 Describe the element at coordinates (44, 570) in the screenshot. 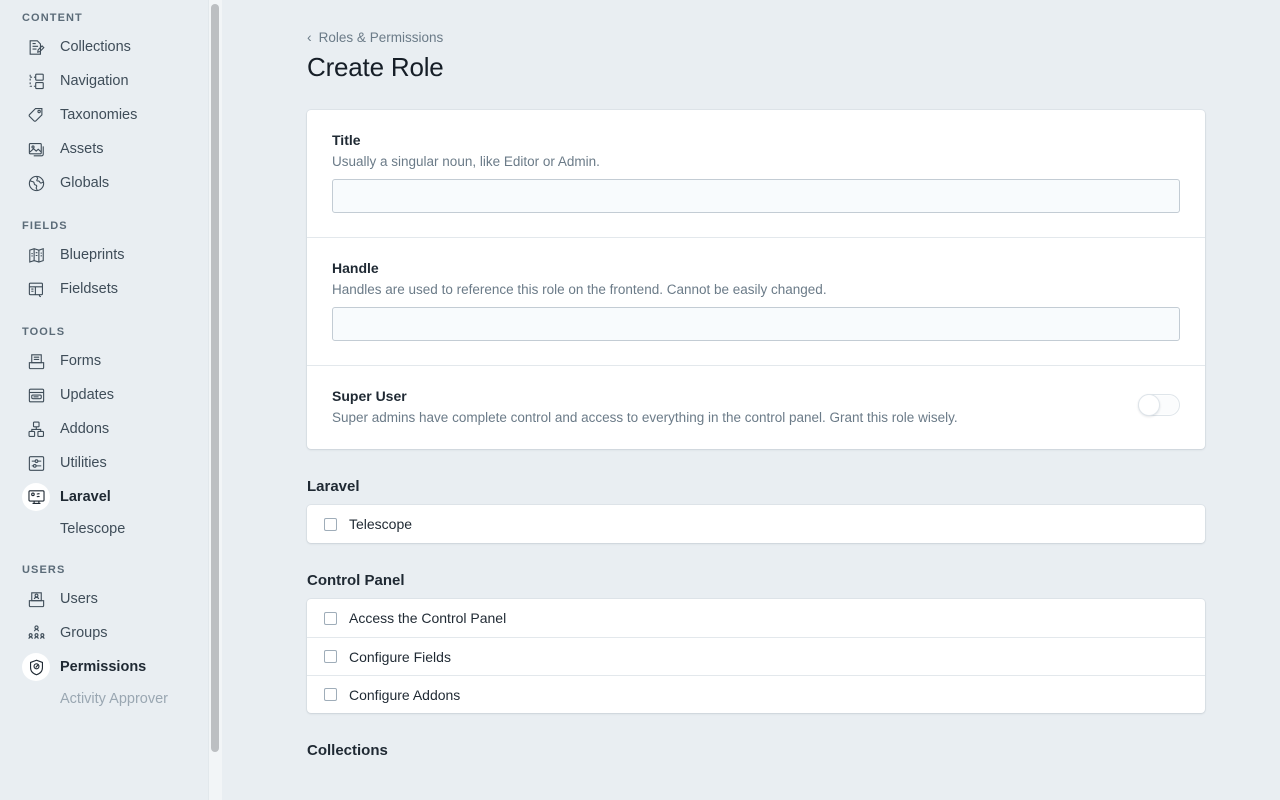

I see `sidebar-heading-users: Users` at that location.